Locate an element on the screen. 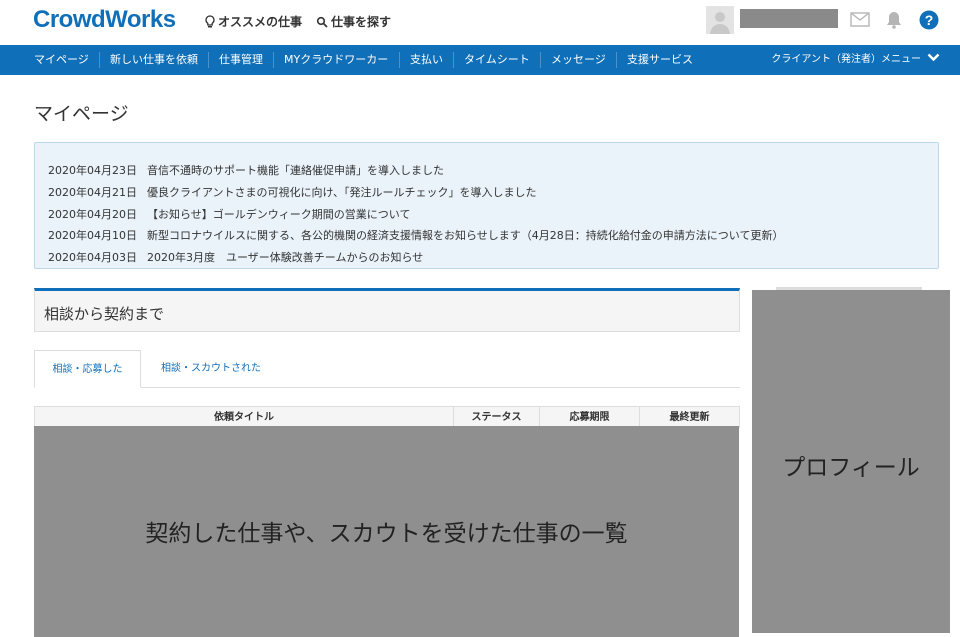  news-text: 2020年3月度 ユーザー体験改善チームからのお知らせ is located at coordinates (285, 257).